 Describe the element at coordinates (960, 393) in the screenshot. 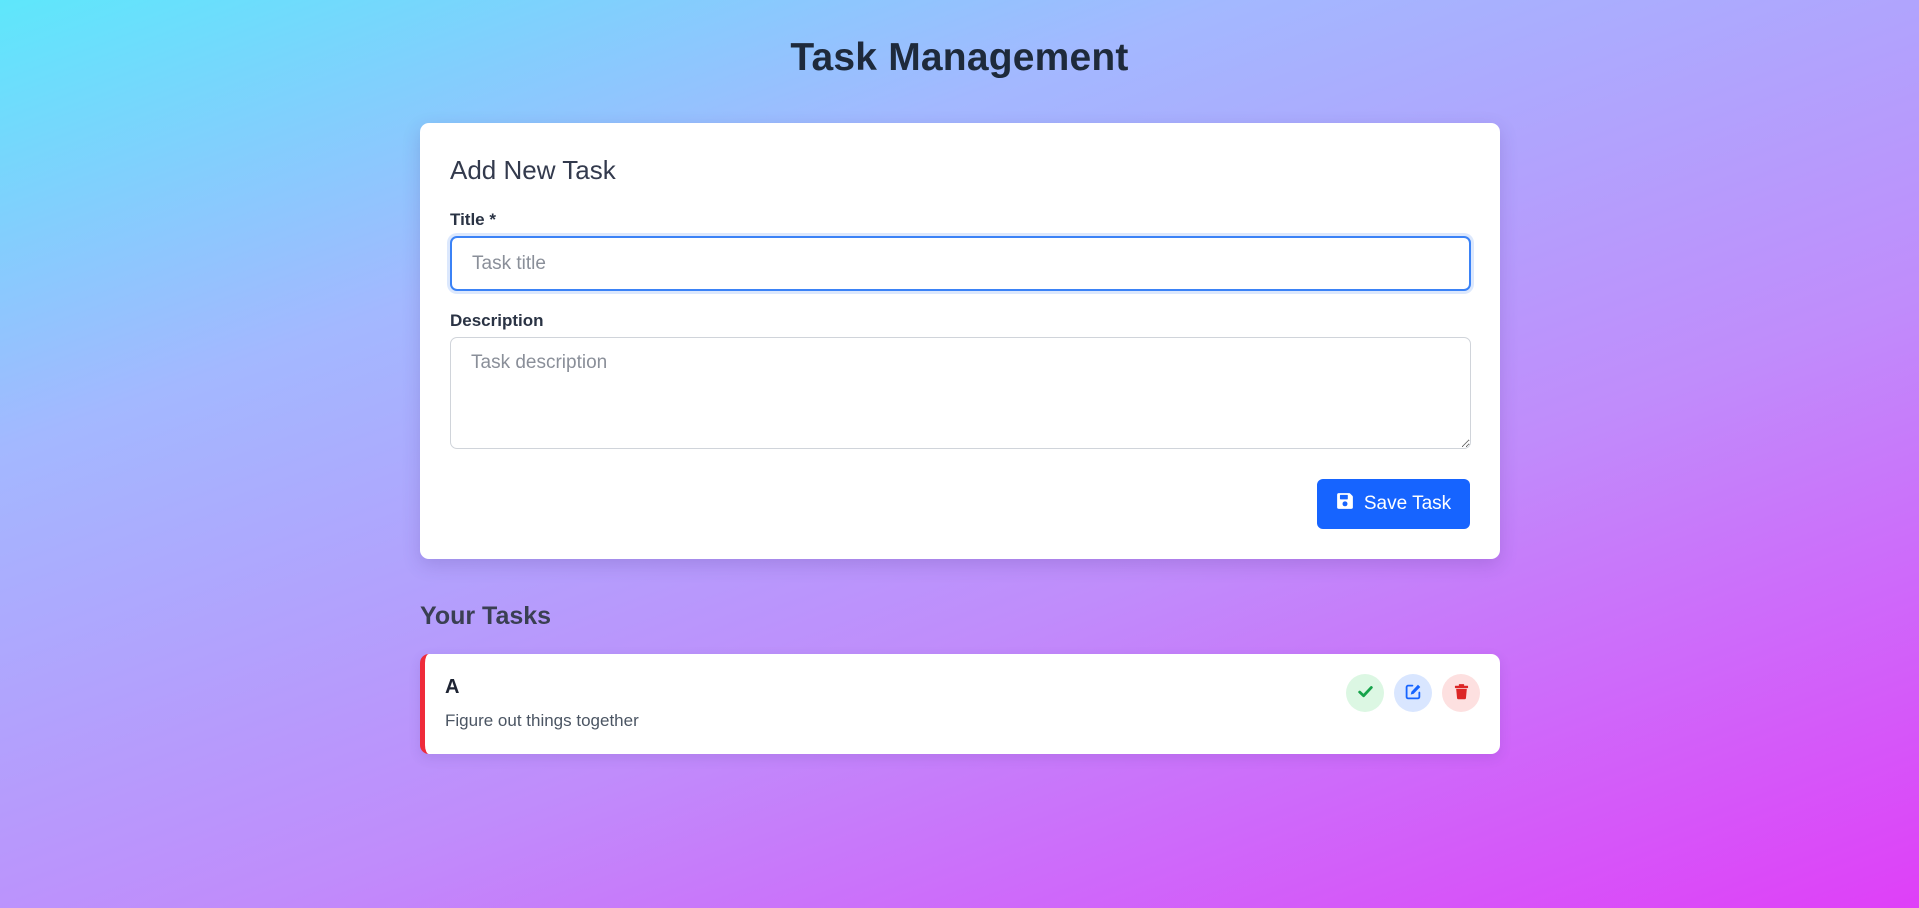

I see `task-description-input` at that location.